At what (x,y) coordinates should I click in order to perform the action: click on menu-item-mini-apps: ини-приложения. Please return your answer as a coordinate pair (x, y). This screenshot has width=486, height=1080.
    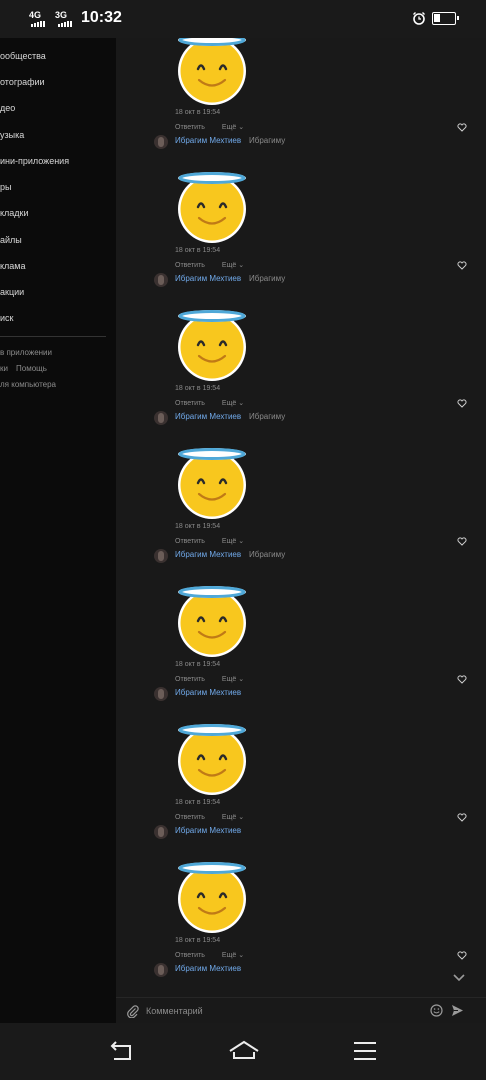
    Looking at the image, I should click on (34, 161).